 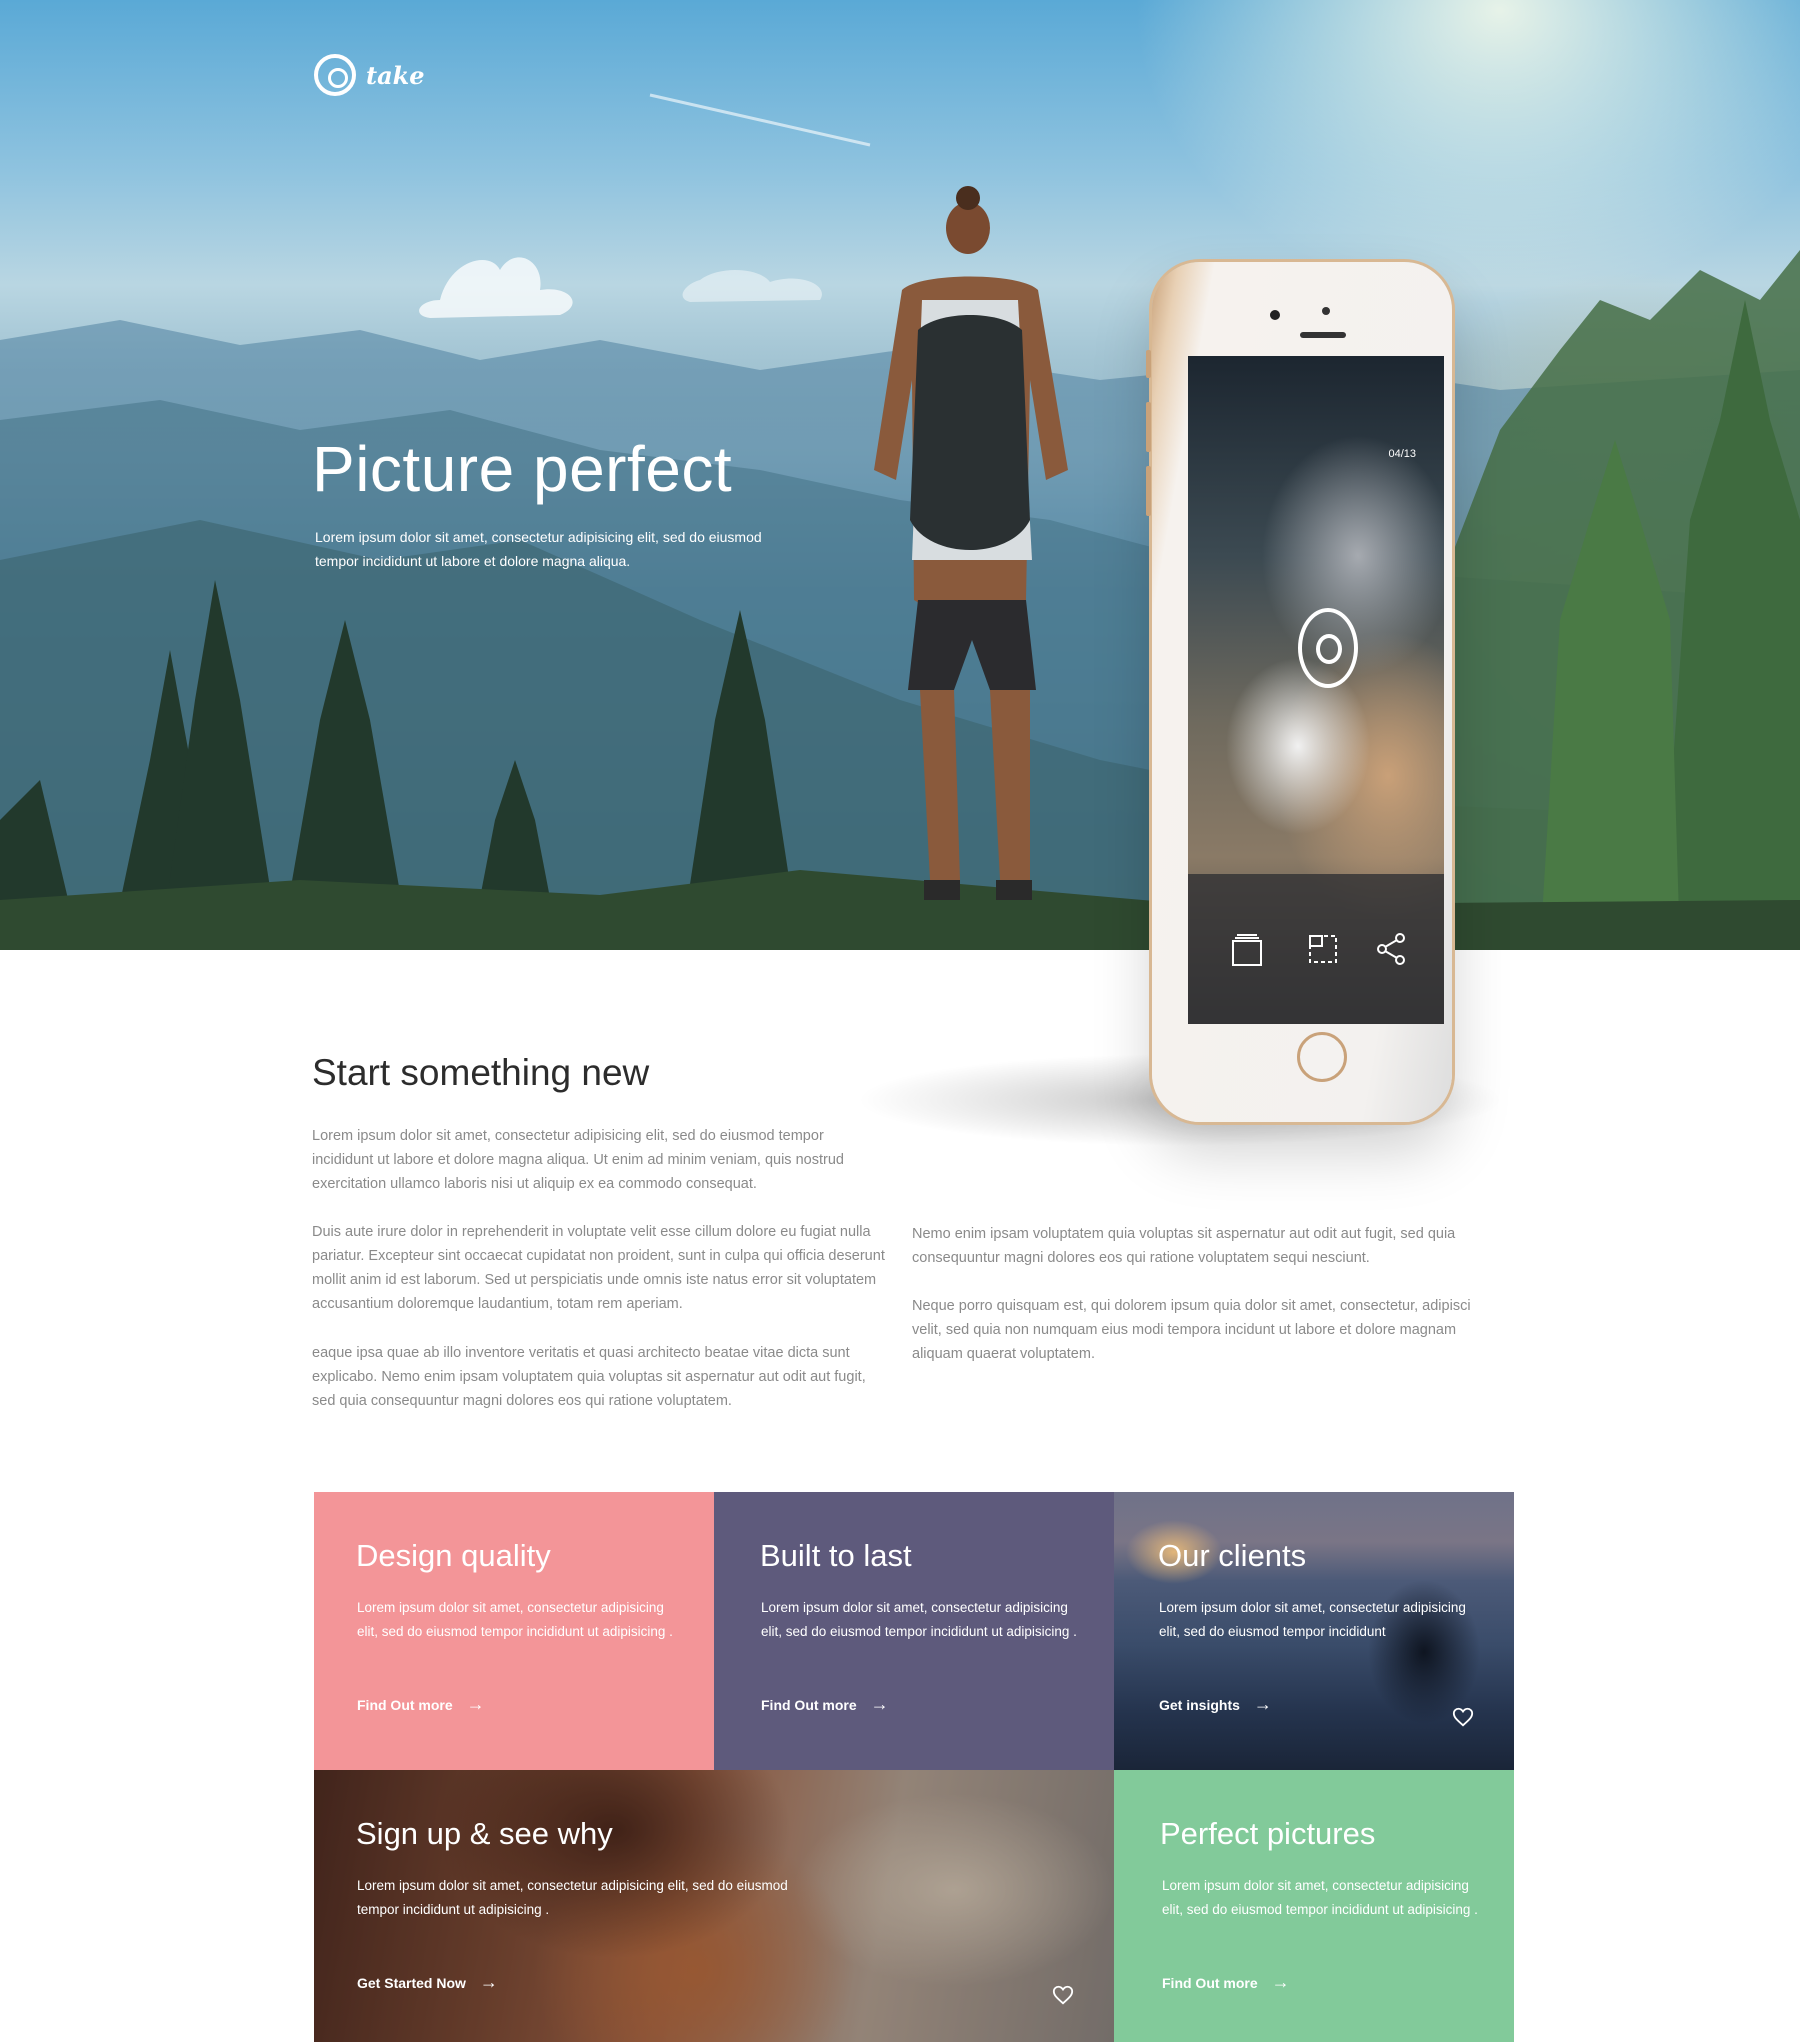 I want to click on phone-toolbar, so click(x=1316, y=949).